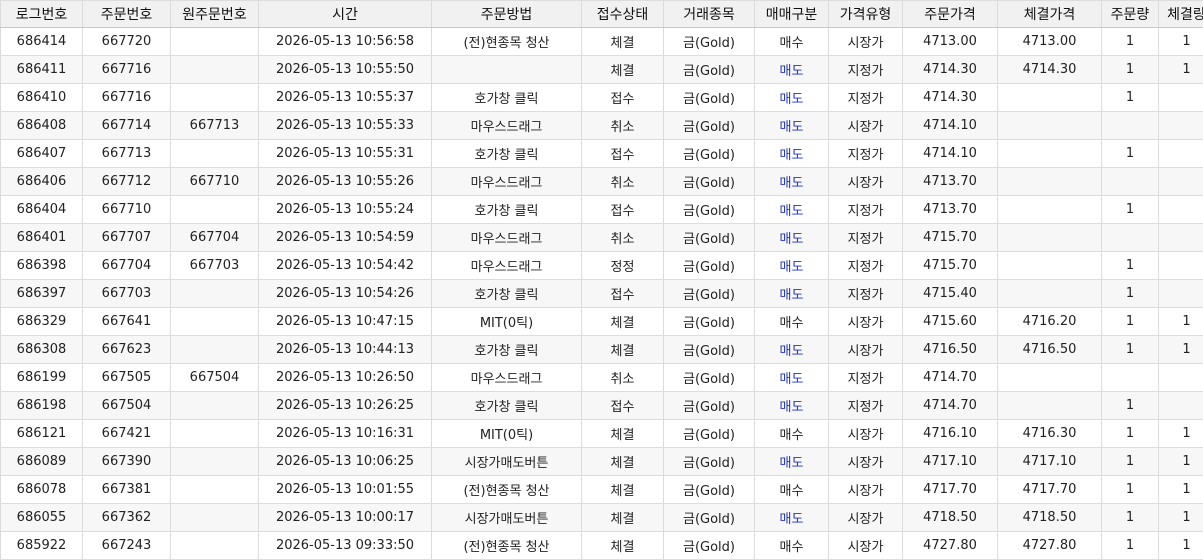 The image size is (1203, 560). I want to click on order-no-cell: 667710, so click(127, 210).